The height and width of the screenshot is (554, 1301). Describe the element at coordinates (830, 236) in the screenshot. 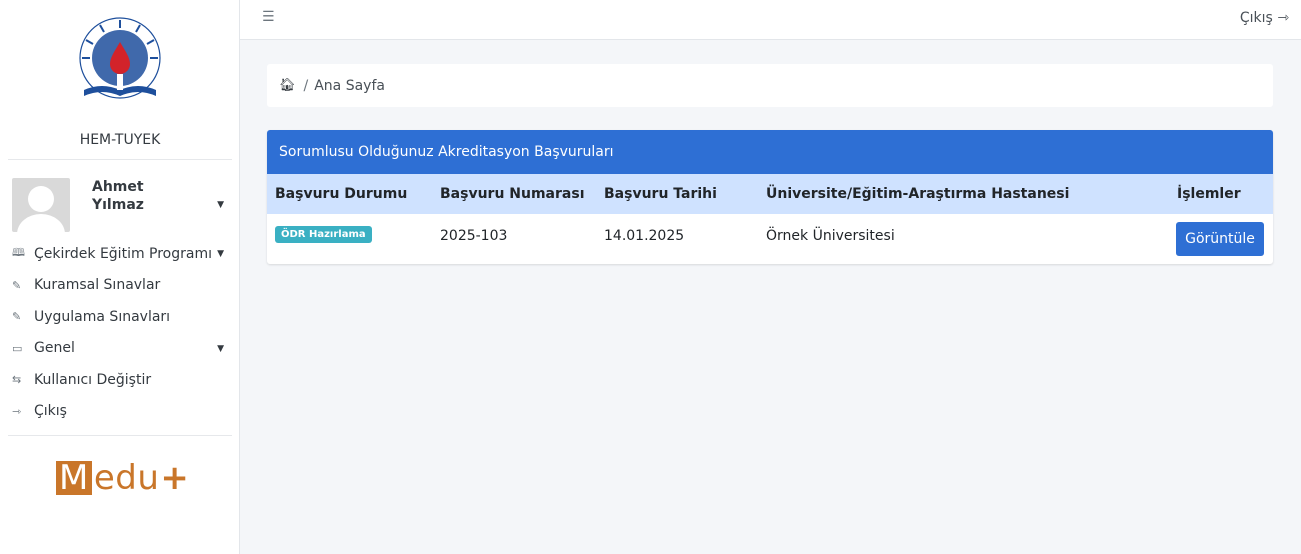

I see `institution-name: Örnek Üniversitesi` at that location.